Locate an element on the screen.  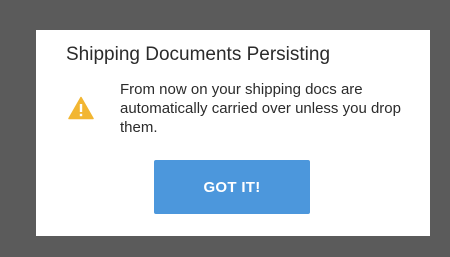
dialog-title: Shipping Documents Persisting is located at coordinates (198, 54).